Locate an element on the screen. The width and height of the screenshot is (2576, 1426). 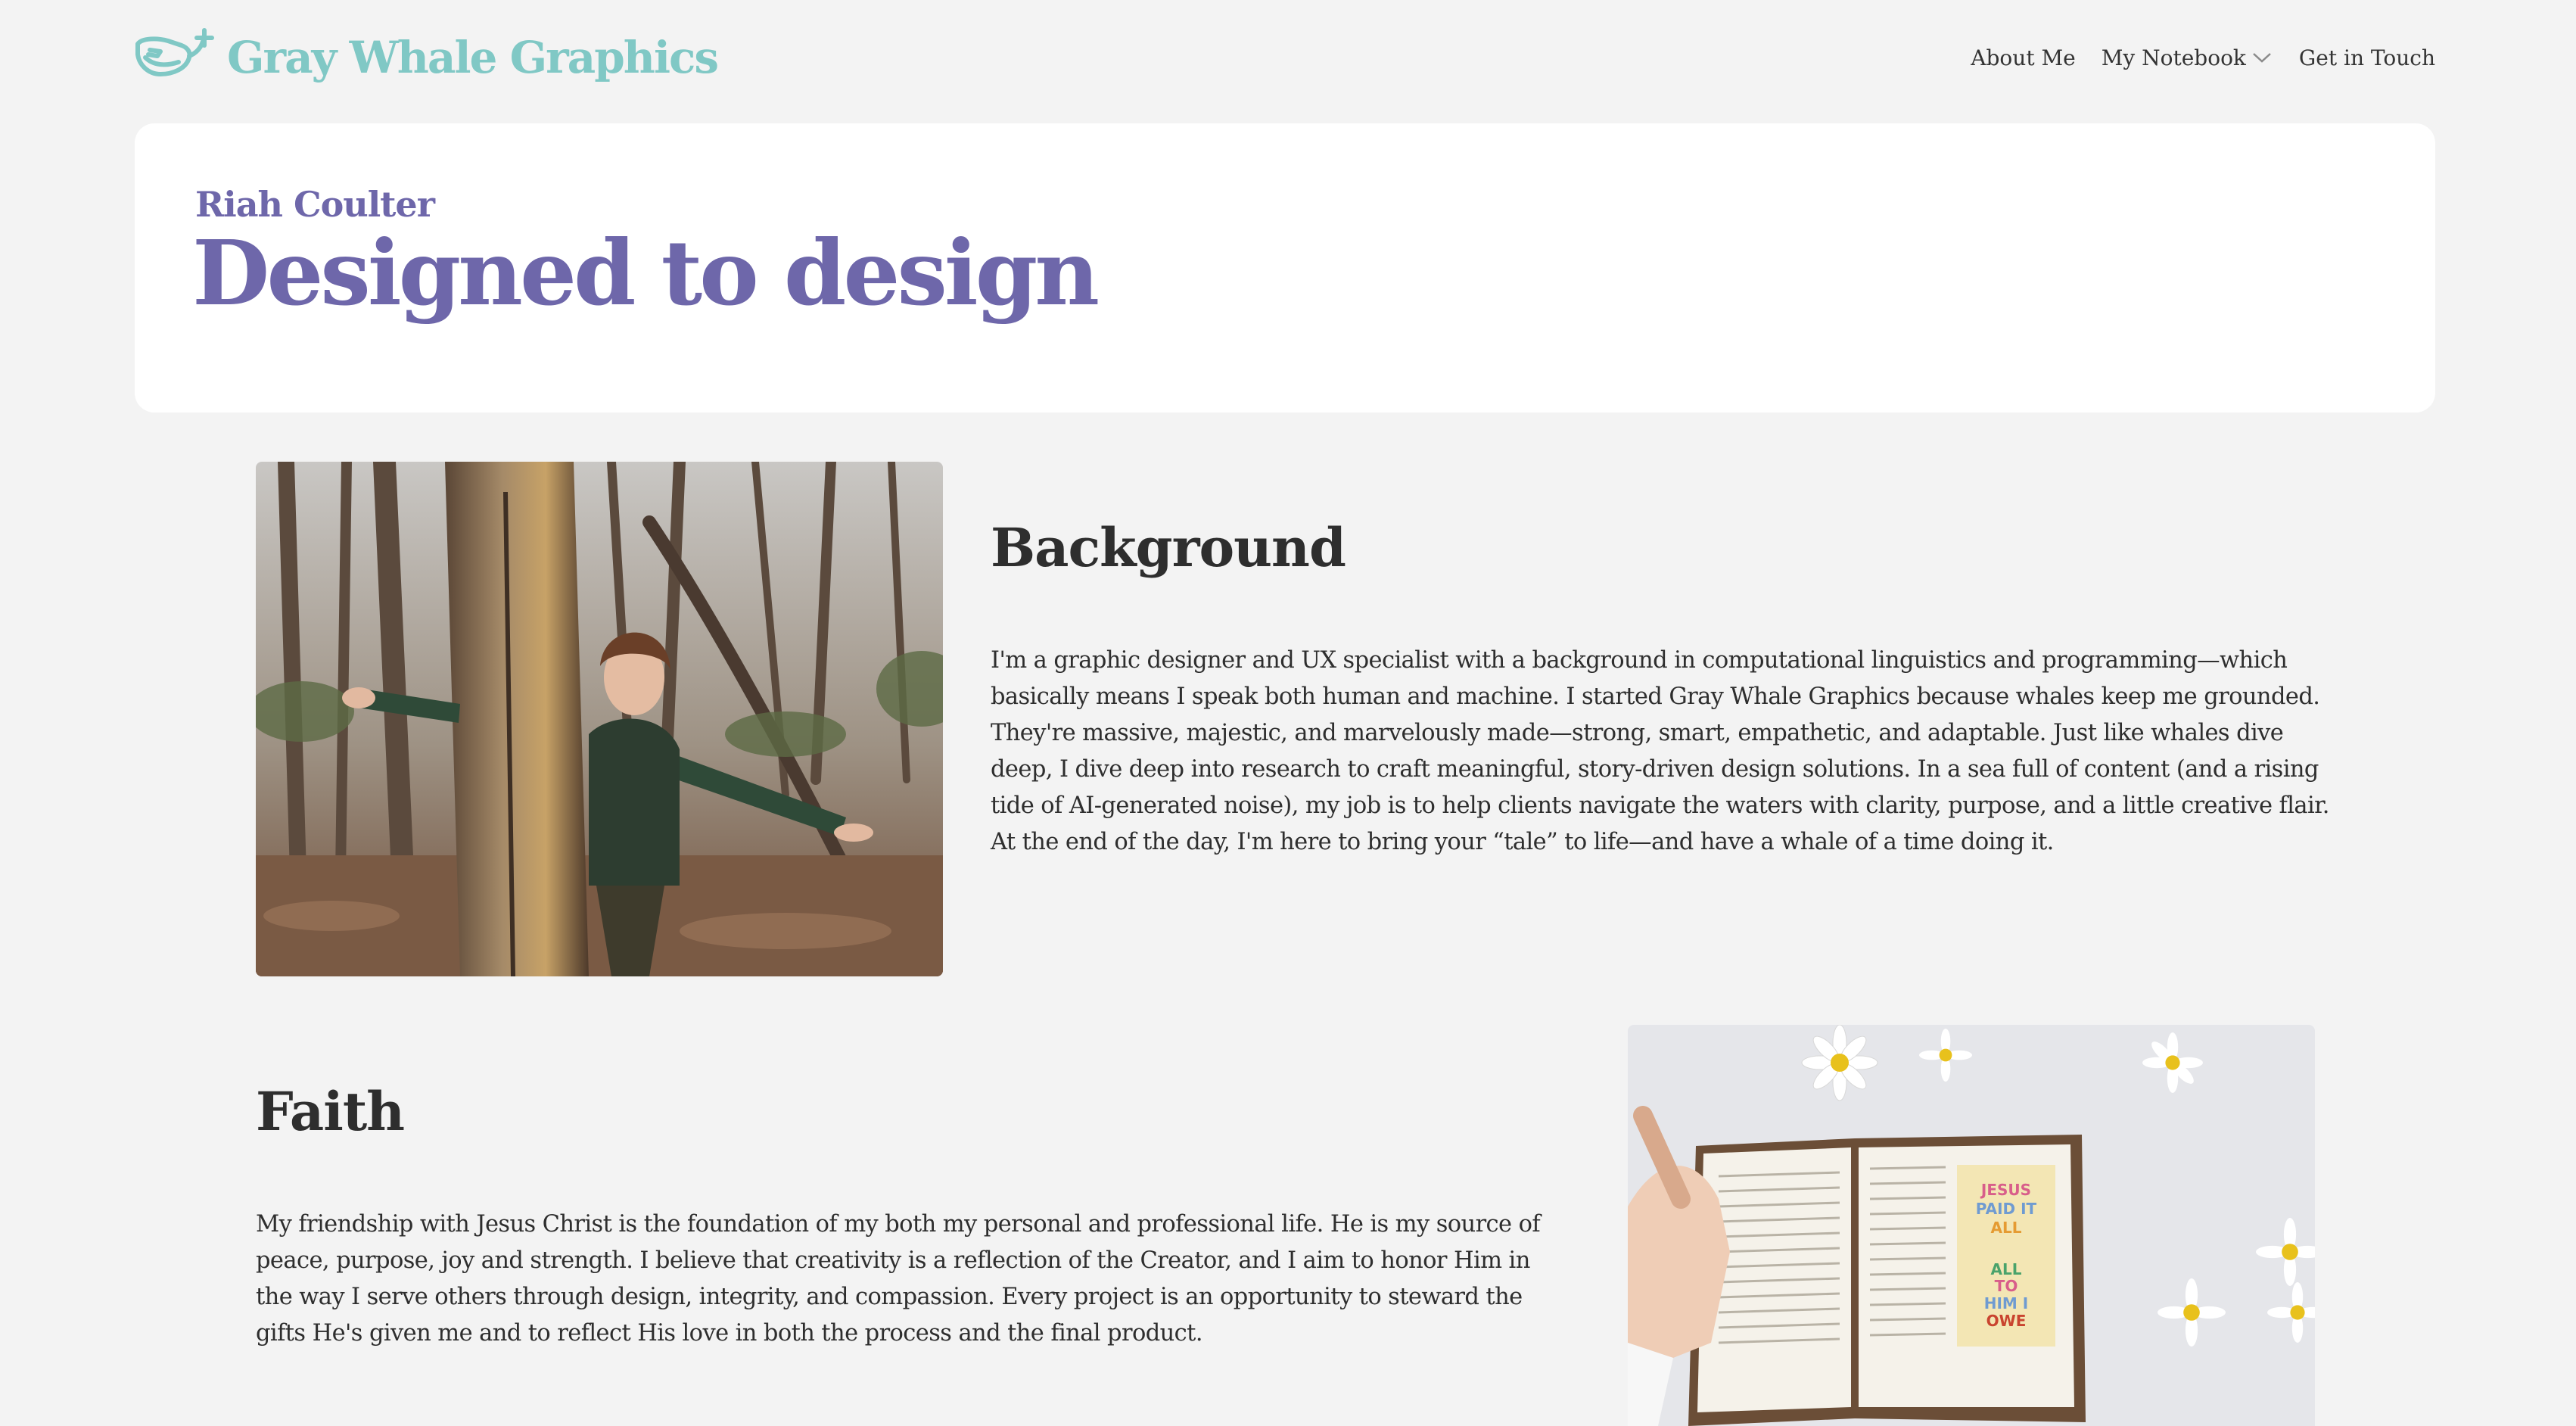
nav-my-notebook: My Notebook is located at coordinates (2187, 58).